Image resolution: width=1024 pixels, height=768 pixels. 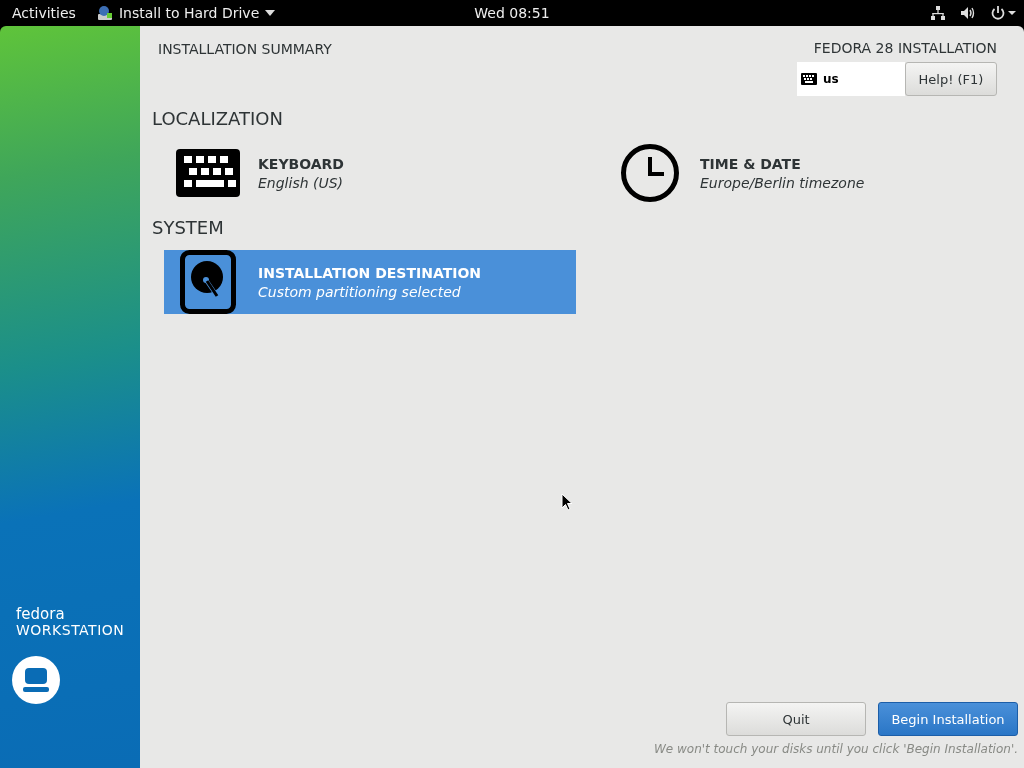 I want to click on activities-button: Activities, so click(x=44, y=13).